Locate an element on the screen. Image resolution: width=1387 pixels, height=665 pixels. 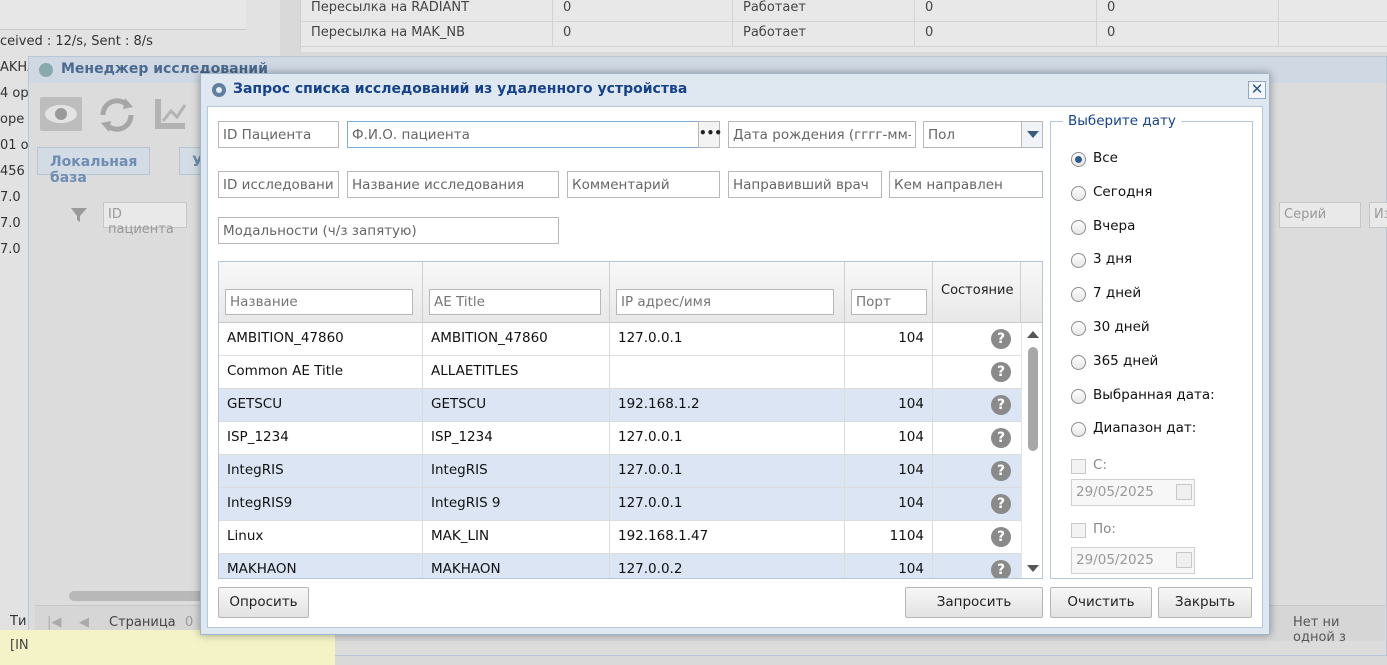
vertical-scrollbar is located at coordinates (1031, 450).